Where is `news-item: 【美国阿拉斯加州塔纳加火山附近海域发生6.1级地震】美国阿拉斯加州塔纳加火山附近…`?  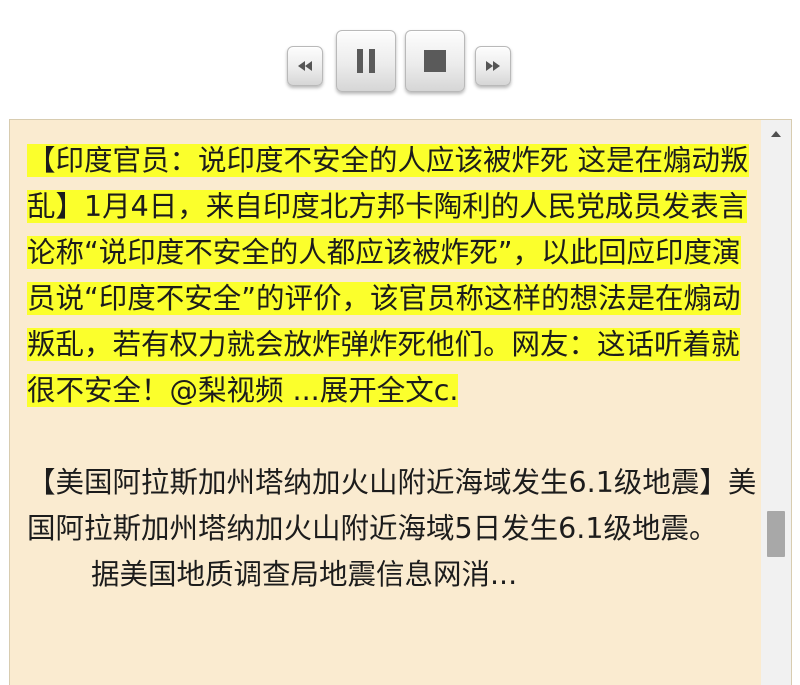 news-item: 【美国阿拉斯加州塔纳加火山附近海域发生6.1级地震】美国阿拉斯加州塔纳加火山附近… is located at coordinates (392, 505).